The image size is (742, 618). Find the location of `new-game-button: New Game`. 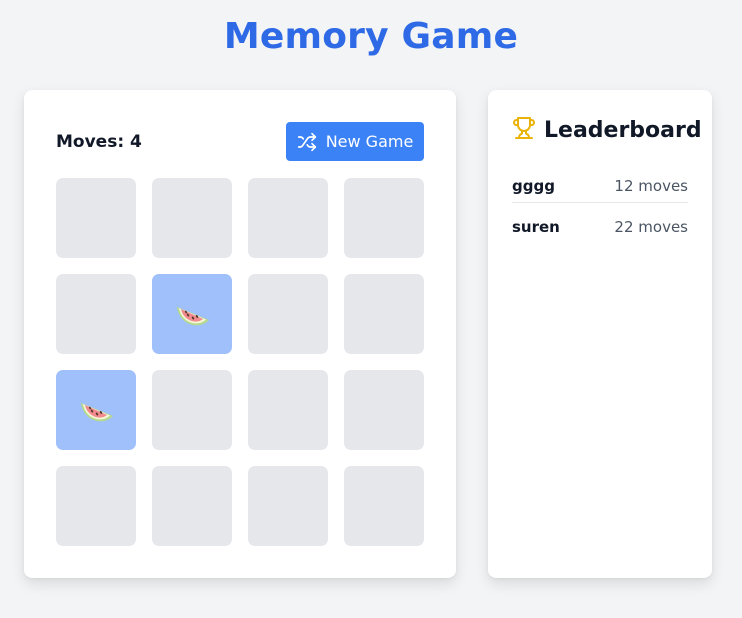

new-game-button: New Game is located at coordinates (355, 141).